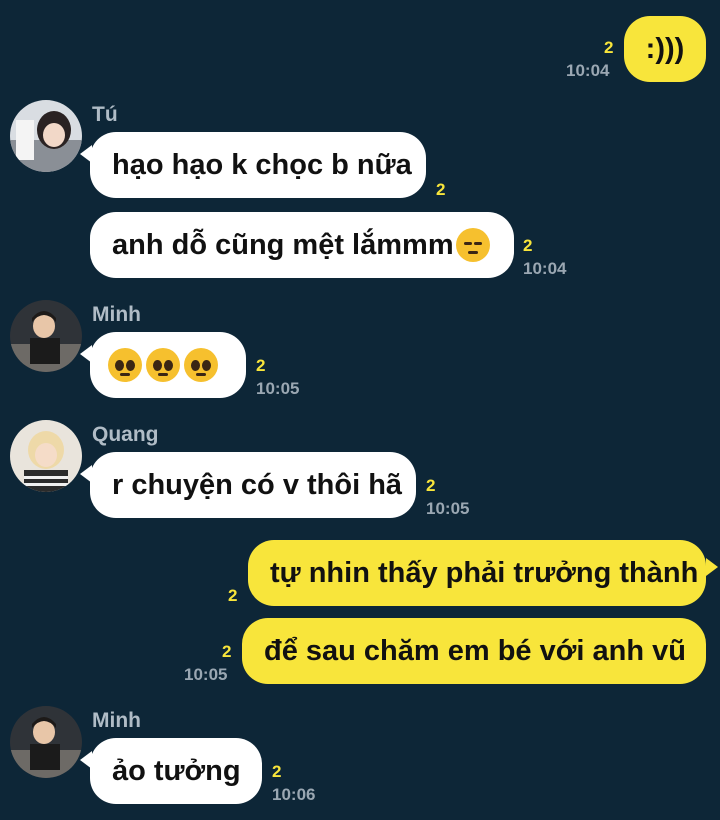 The image size is (720, 820). I want to click on message-text: hạo hạo k chọc b nữa, so click(262, 164).